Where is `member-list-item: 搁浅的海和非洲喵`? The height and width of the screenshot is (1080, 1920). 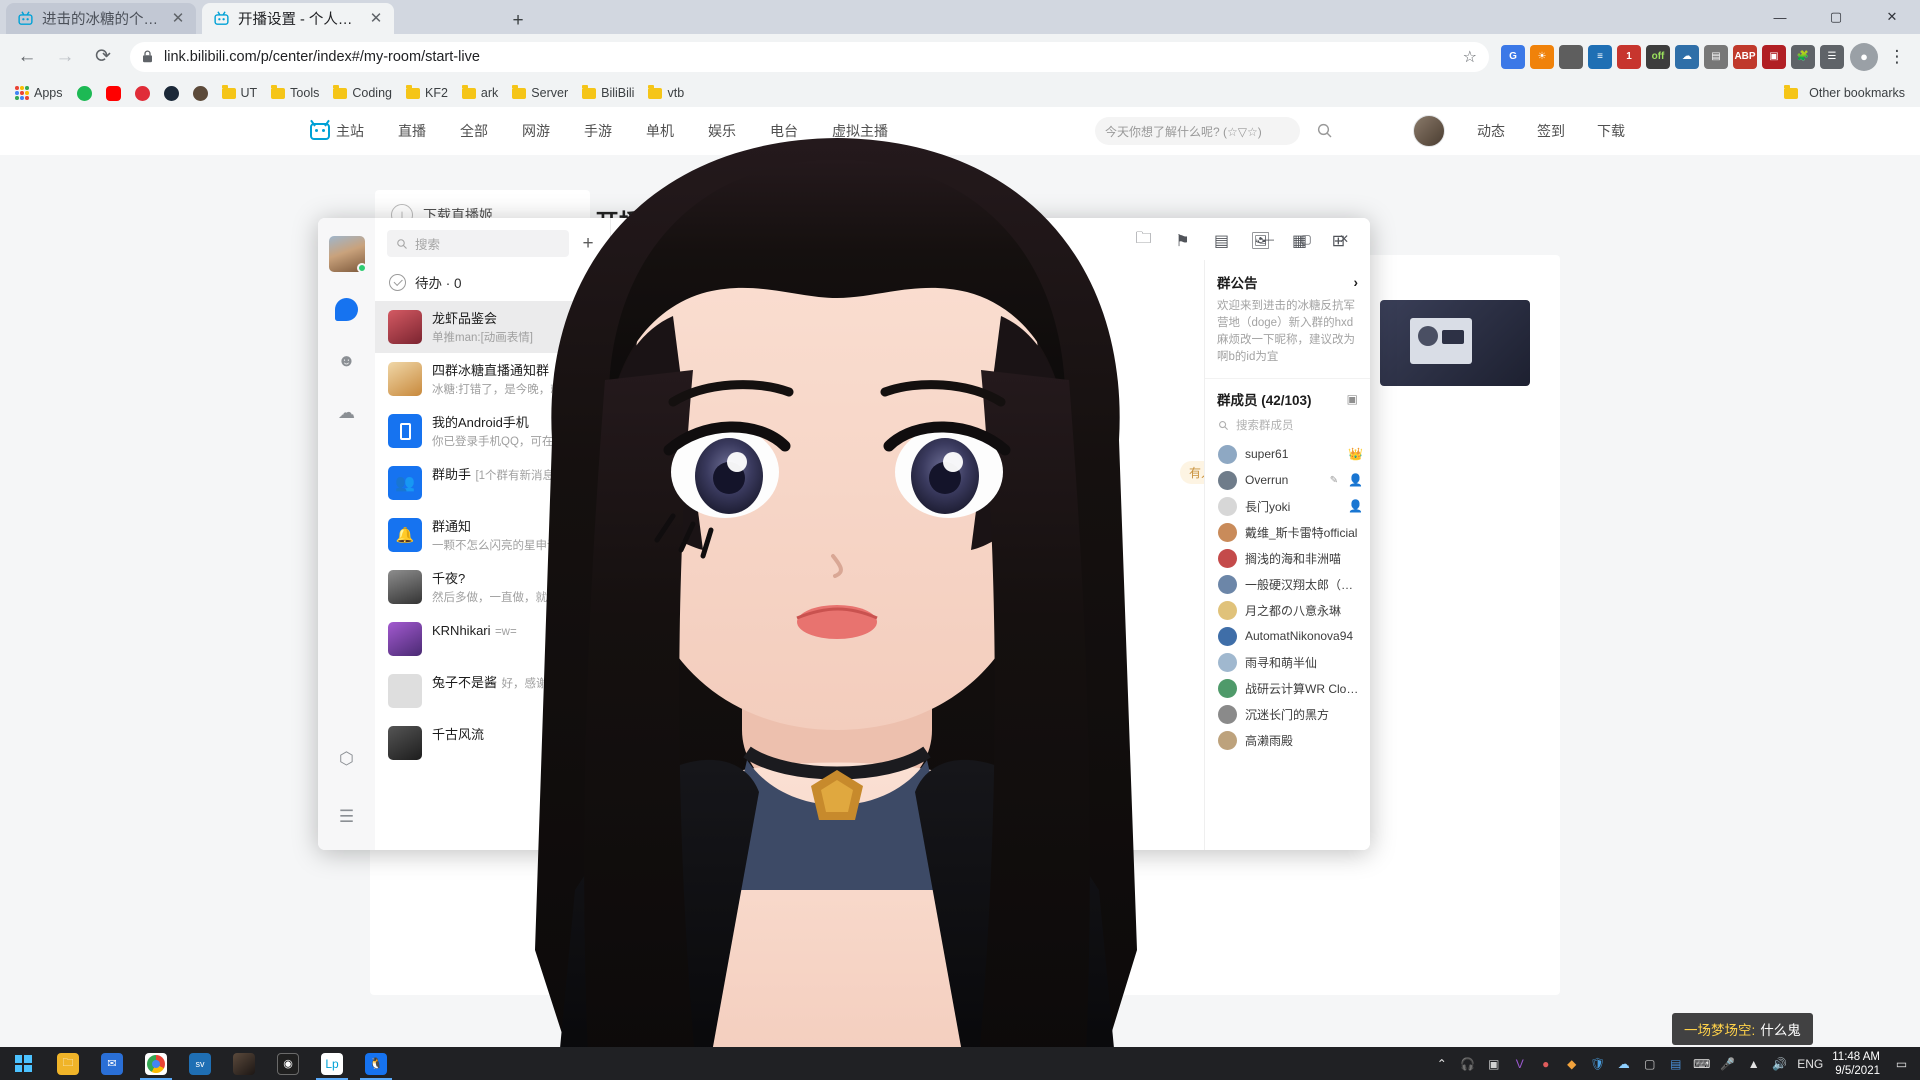
member-list-item: 搁浅的海和非洲喵 is located at coordinates (1287, 558).